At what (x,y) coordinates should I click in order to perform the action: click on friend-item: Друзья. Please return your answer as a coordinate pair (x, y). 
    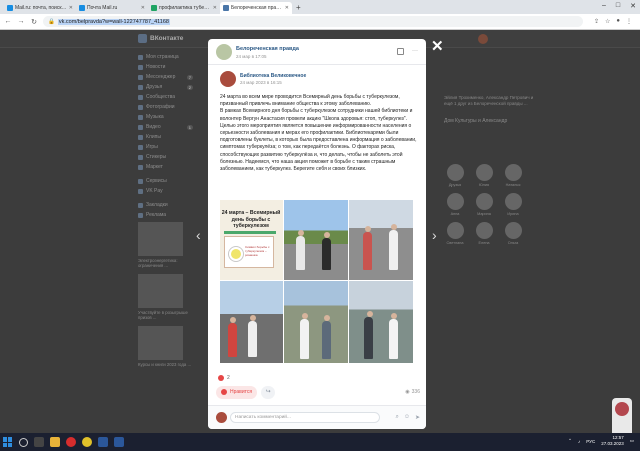
    Looking at the image, I should click on (455, 175).